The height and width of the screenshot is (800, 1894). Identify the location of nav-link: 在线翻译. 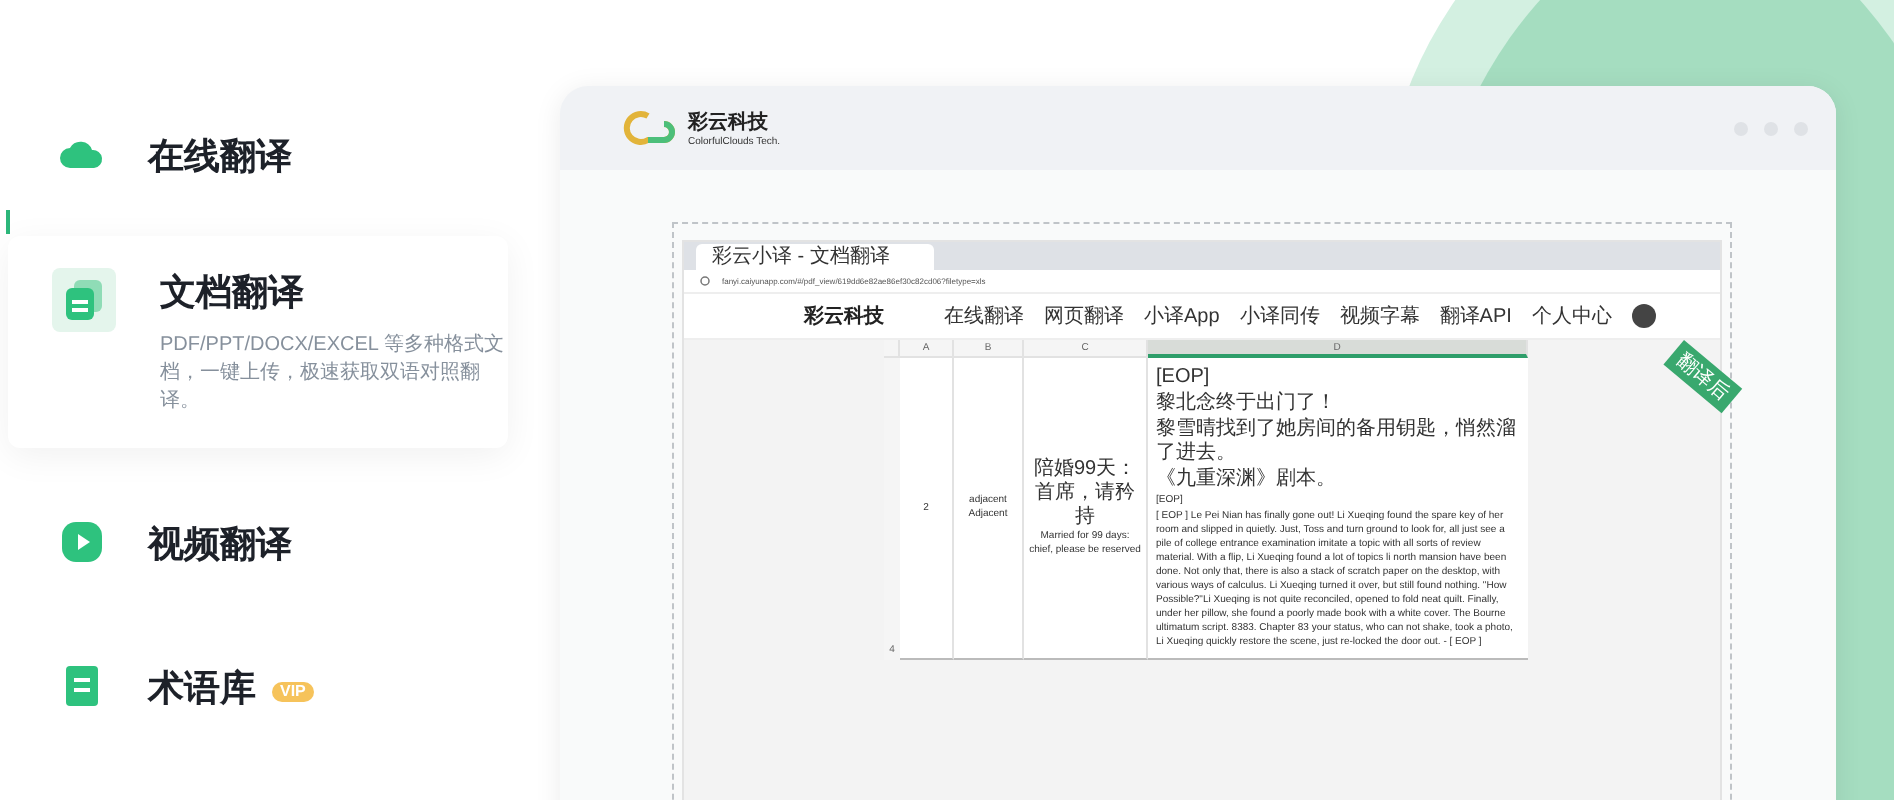
(984, 316).